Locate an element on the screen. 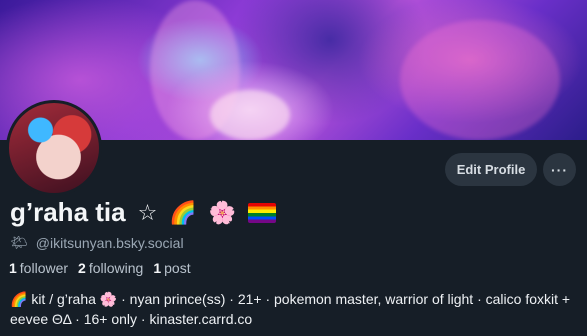  rainbow-flag-icon is located at coordinates (262, 212).